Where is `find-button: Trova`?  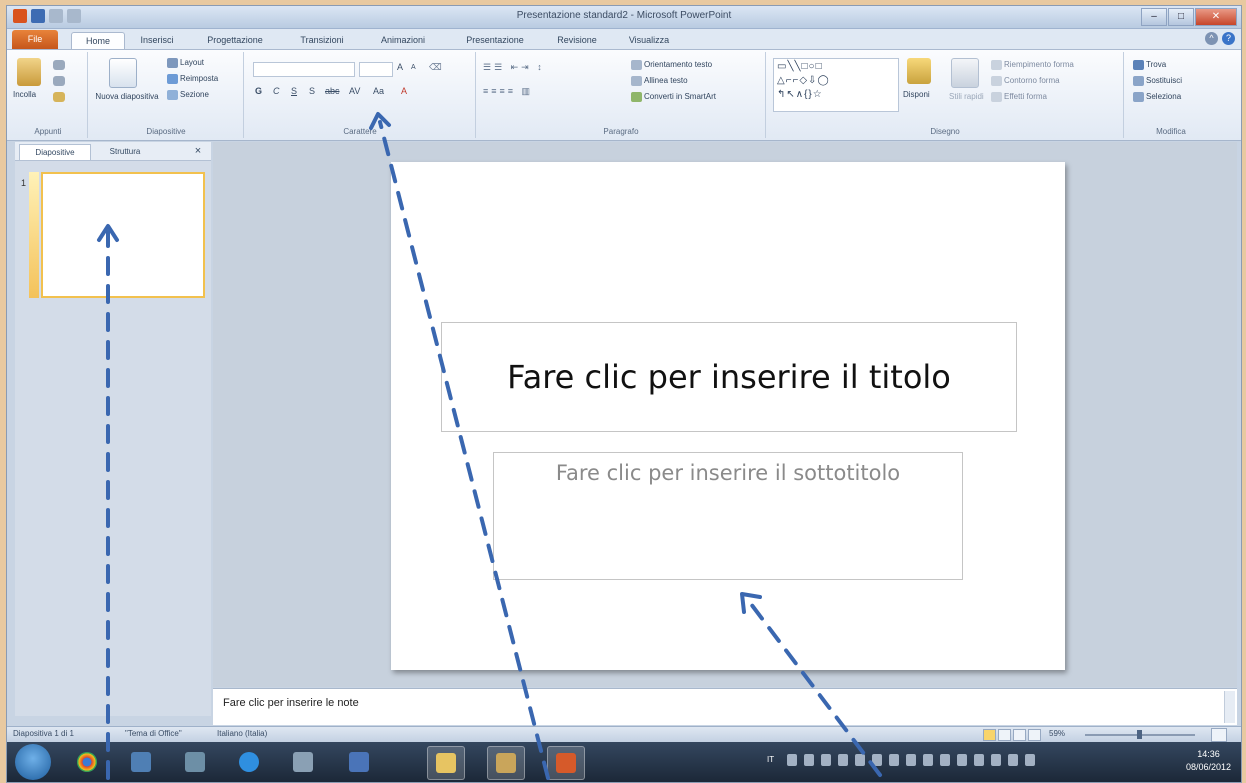 find-button: Trova is located at coordinates (1149, 65).